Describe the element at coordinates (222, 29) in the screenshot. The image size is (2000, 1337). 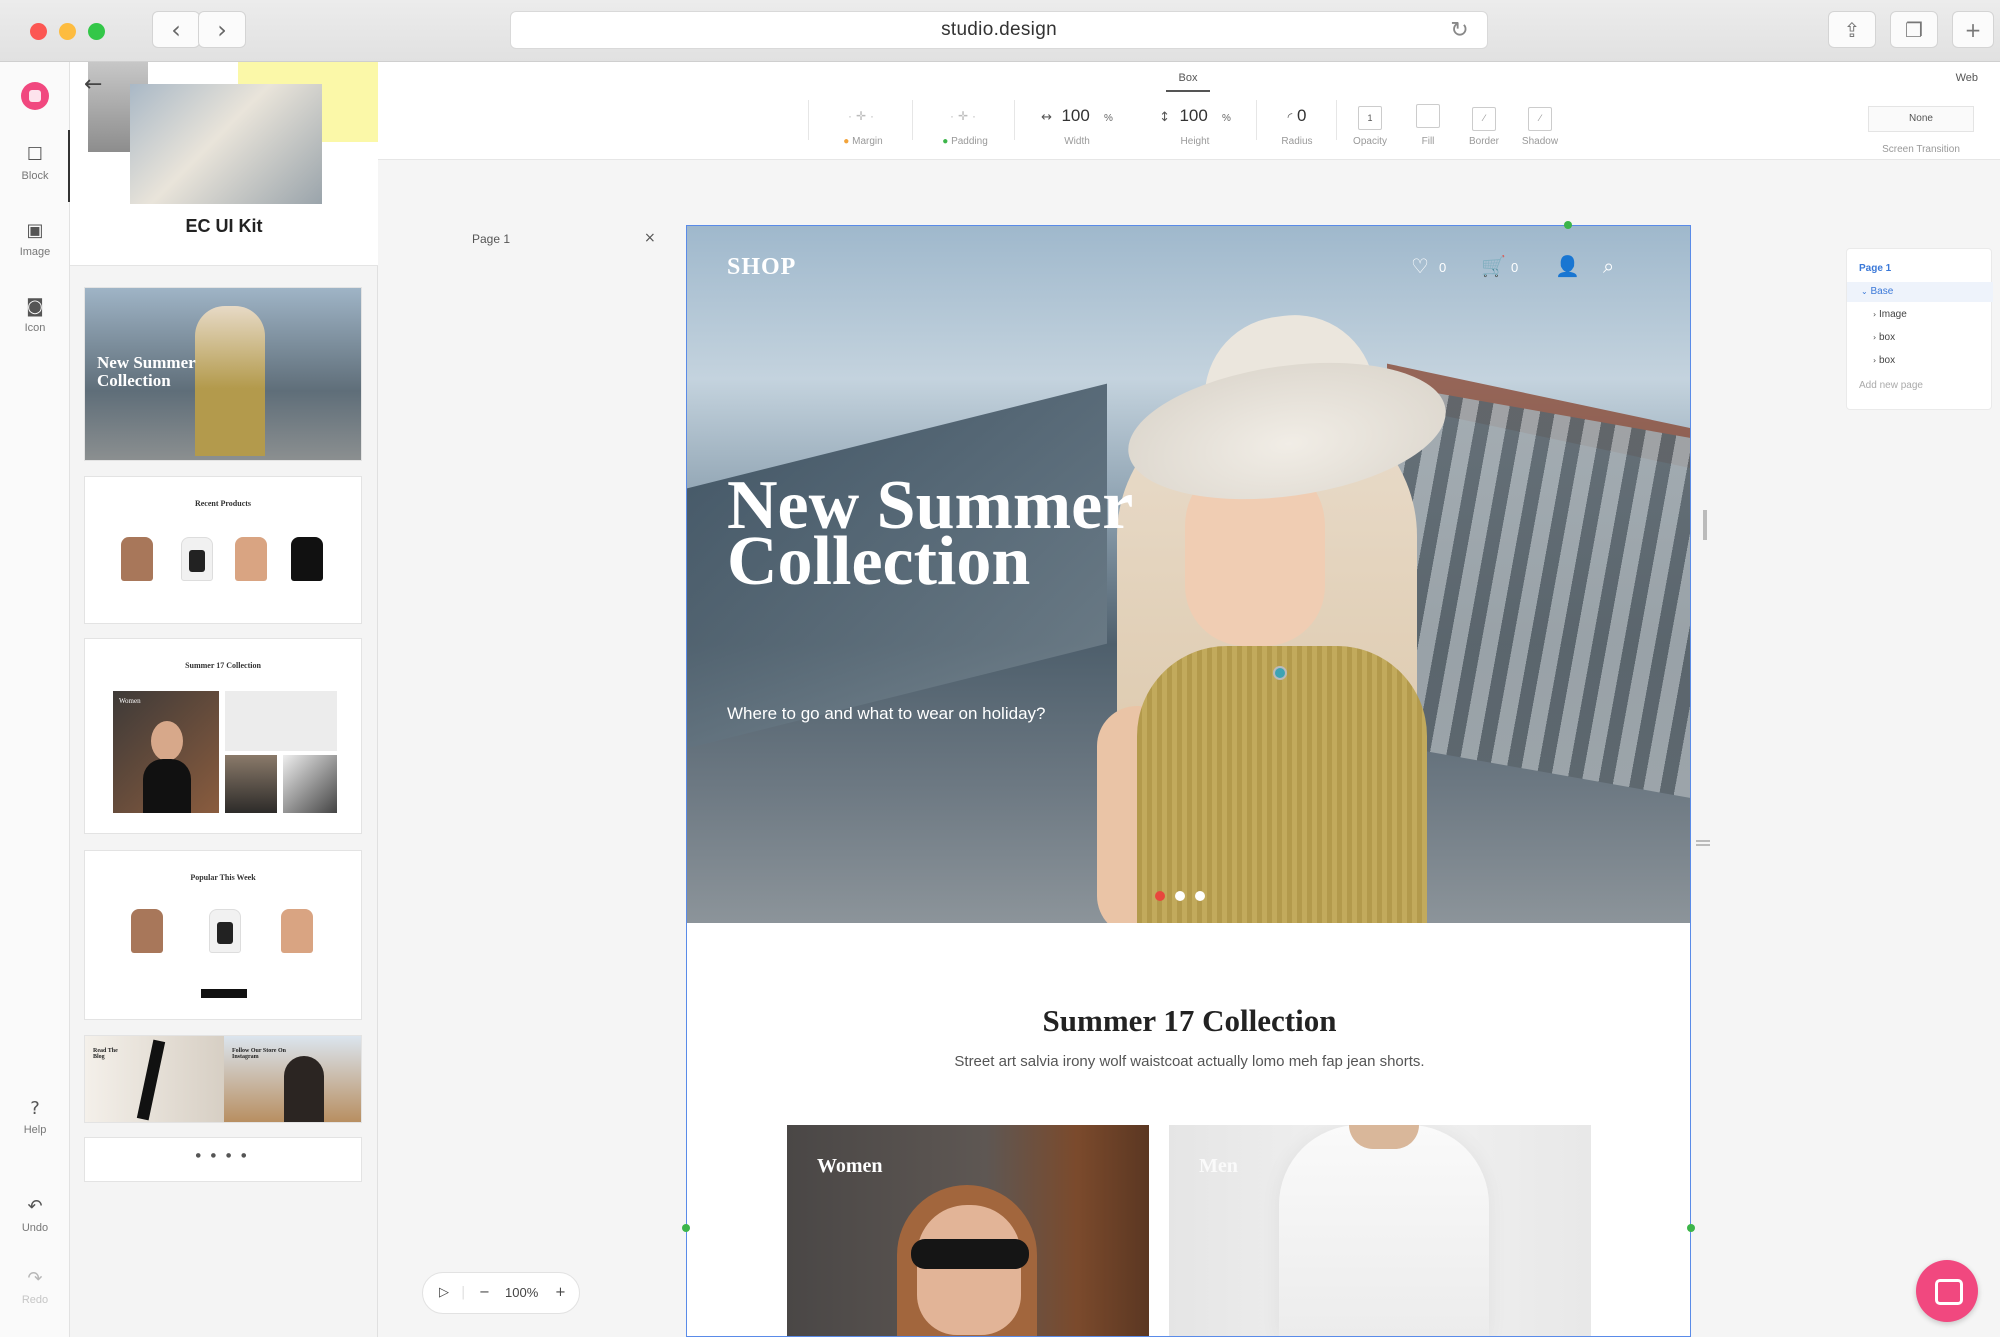
I see `forward-button: ›` at that location.